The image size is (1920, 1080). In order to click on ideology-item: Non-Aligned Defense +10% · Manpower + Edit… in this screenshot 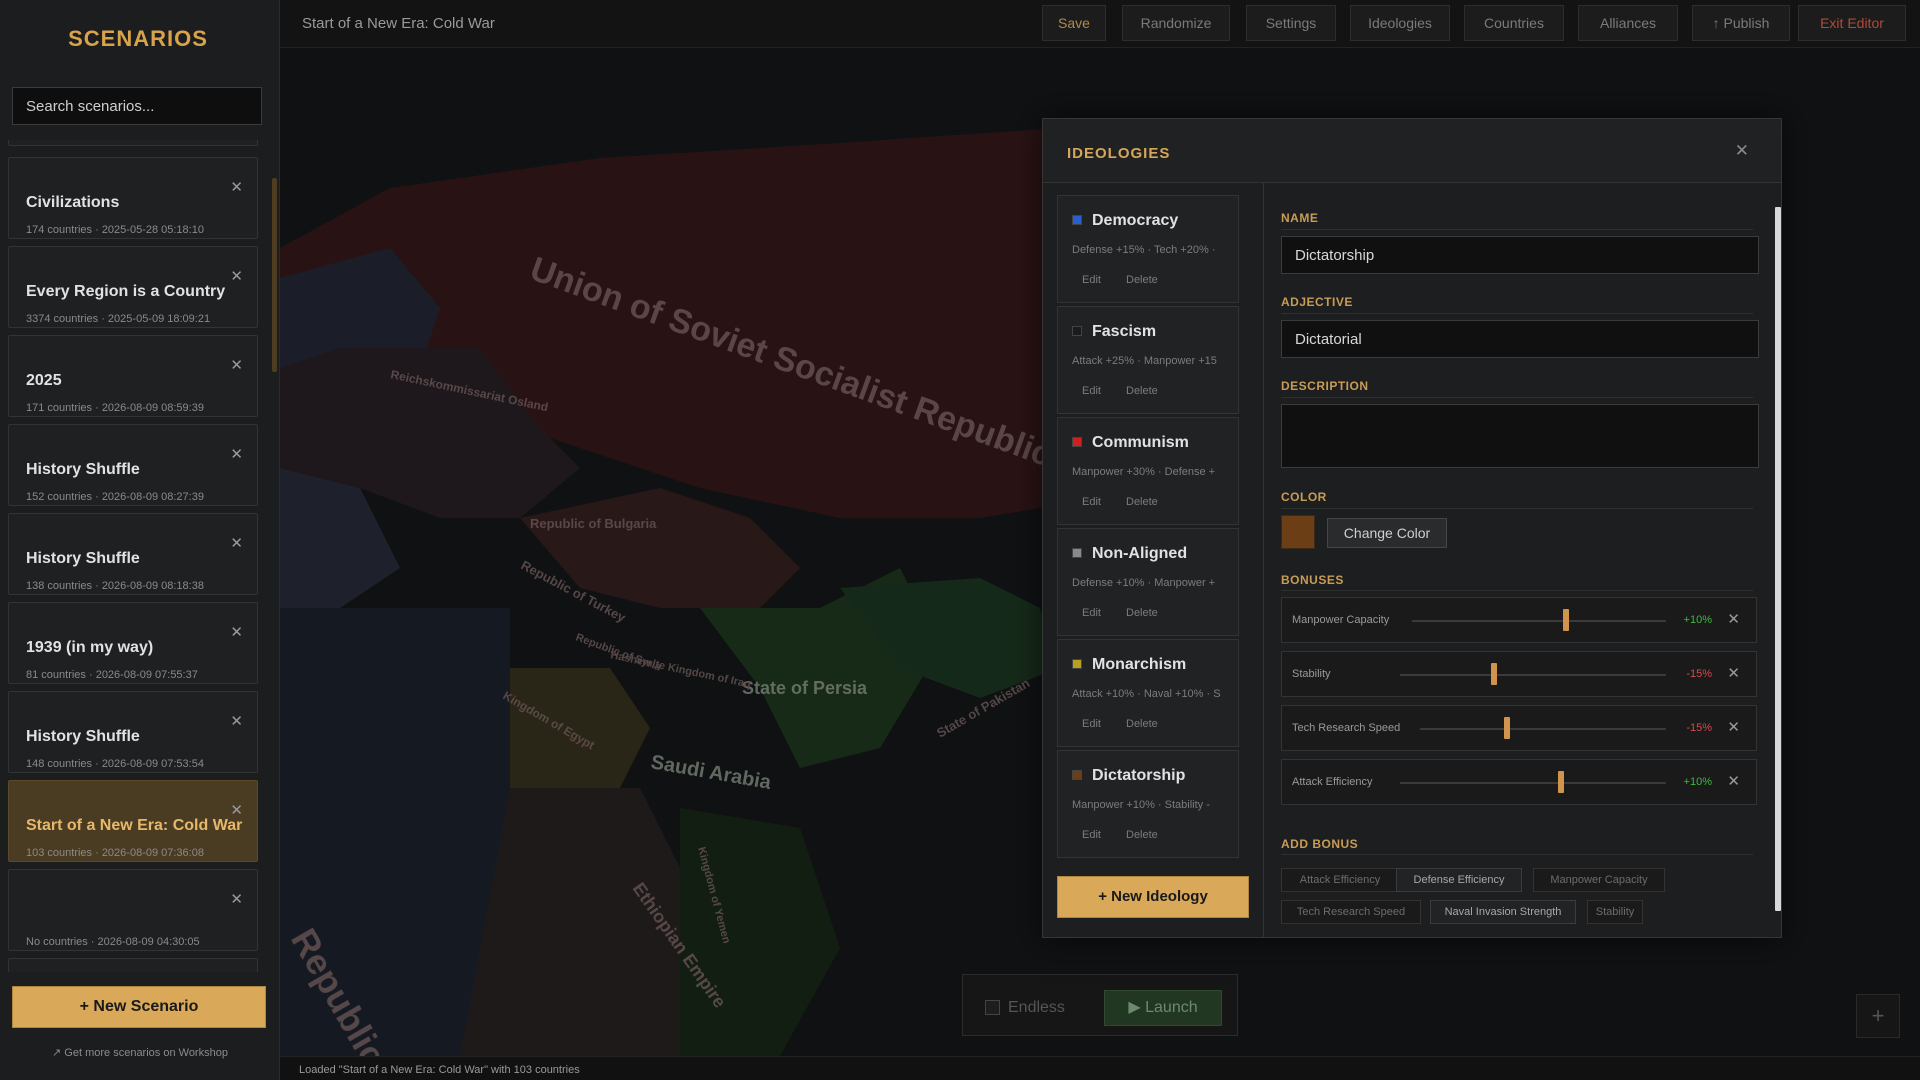, I will do `click(1148, 582)`.